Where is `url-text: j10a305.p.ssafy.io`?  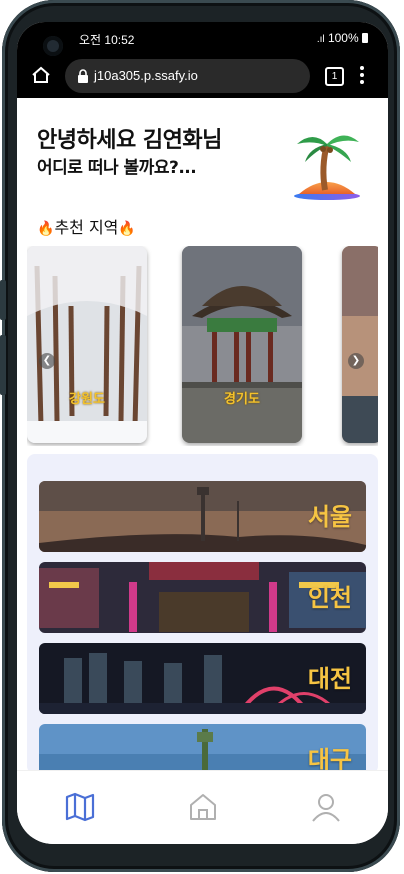
url-text: j10a305.p.ssafy.io is located at coordinates (146, 75).